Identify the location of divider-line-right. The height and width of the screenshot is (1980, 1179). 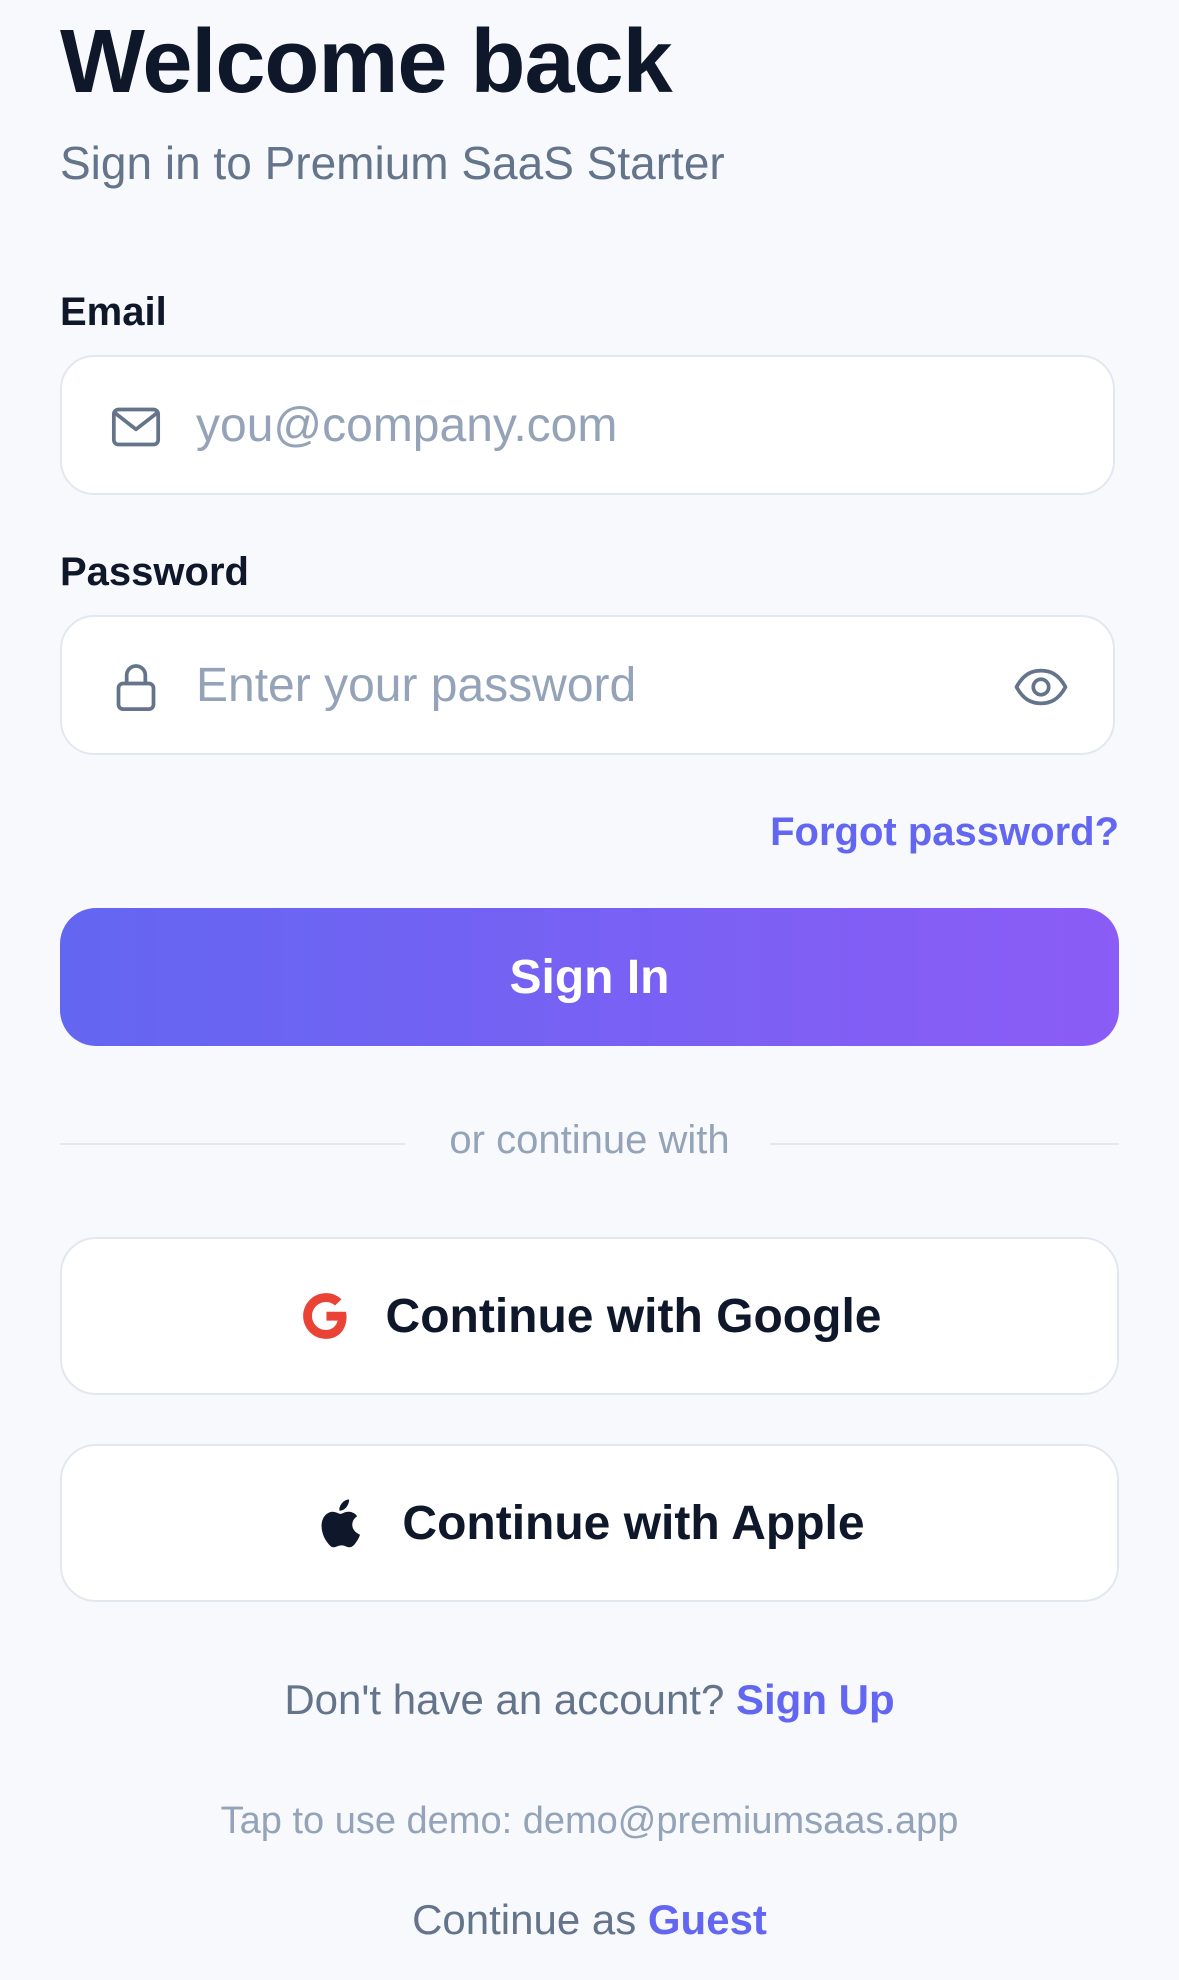
(944, 1144).